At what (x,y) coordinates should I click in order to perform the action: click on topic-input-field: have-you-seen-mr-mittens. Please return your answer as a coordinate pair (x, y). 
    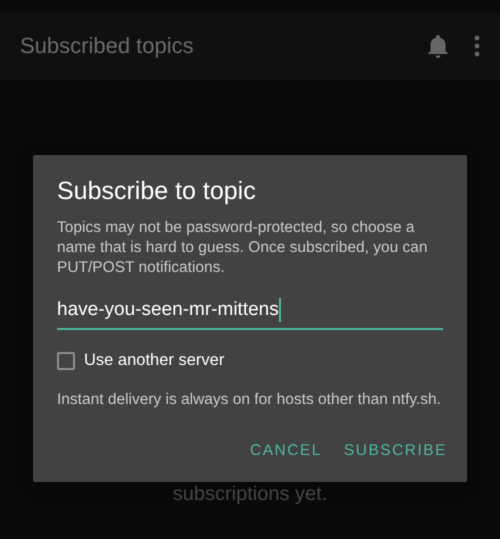
    Looking at the image, I should click on (250, 311).